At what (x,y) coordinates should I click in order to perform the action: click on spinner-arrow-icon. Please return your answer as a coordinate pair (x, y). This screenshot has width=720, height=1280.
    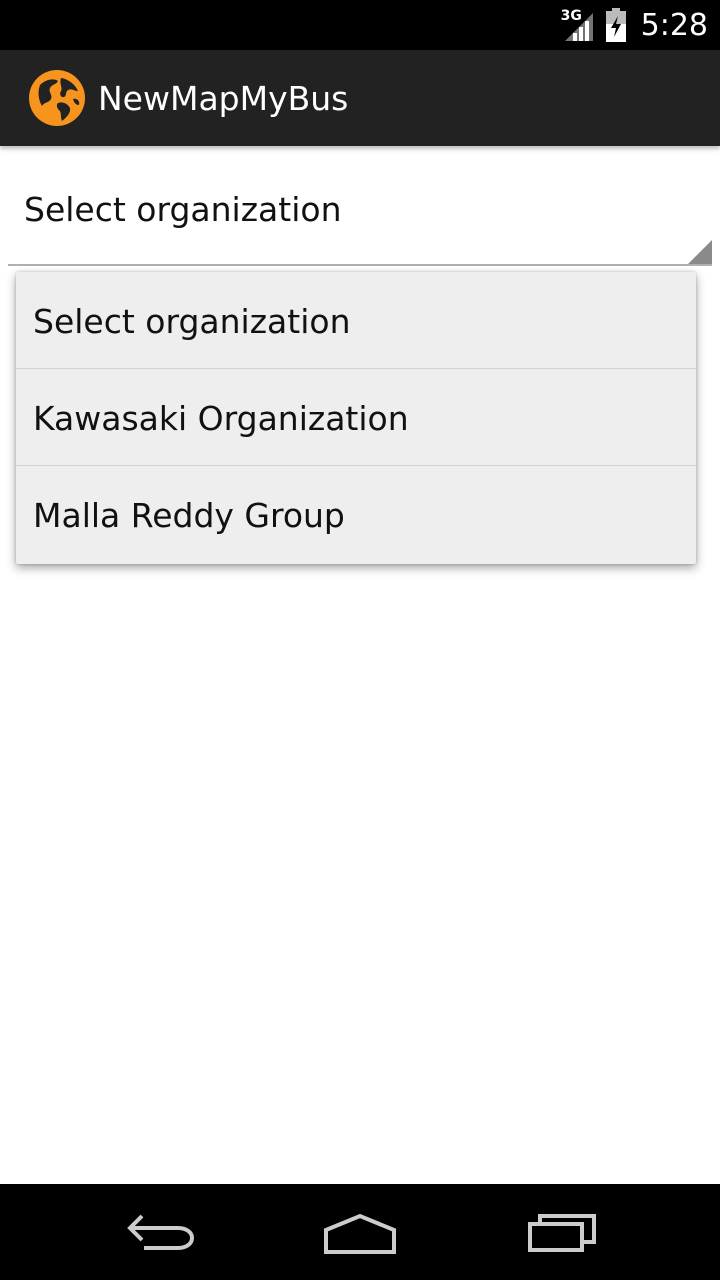
    Looking at the image, I should click on (700, 252).